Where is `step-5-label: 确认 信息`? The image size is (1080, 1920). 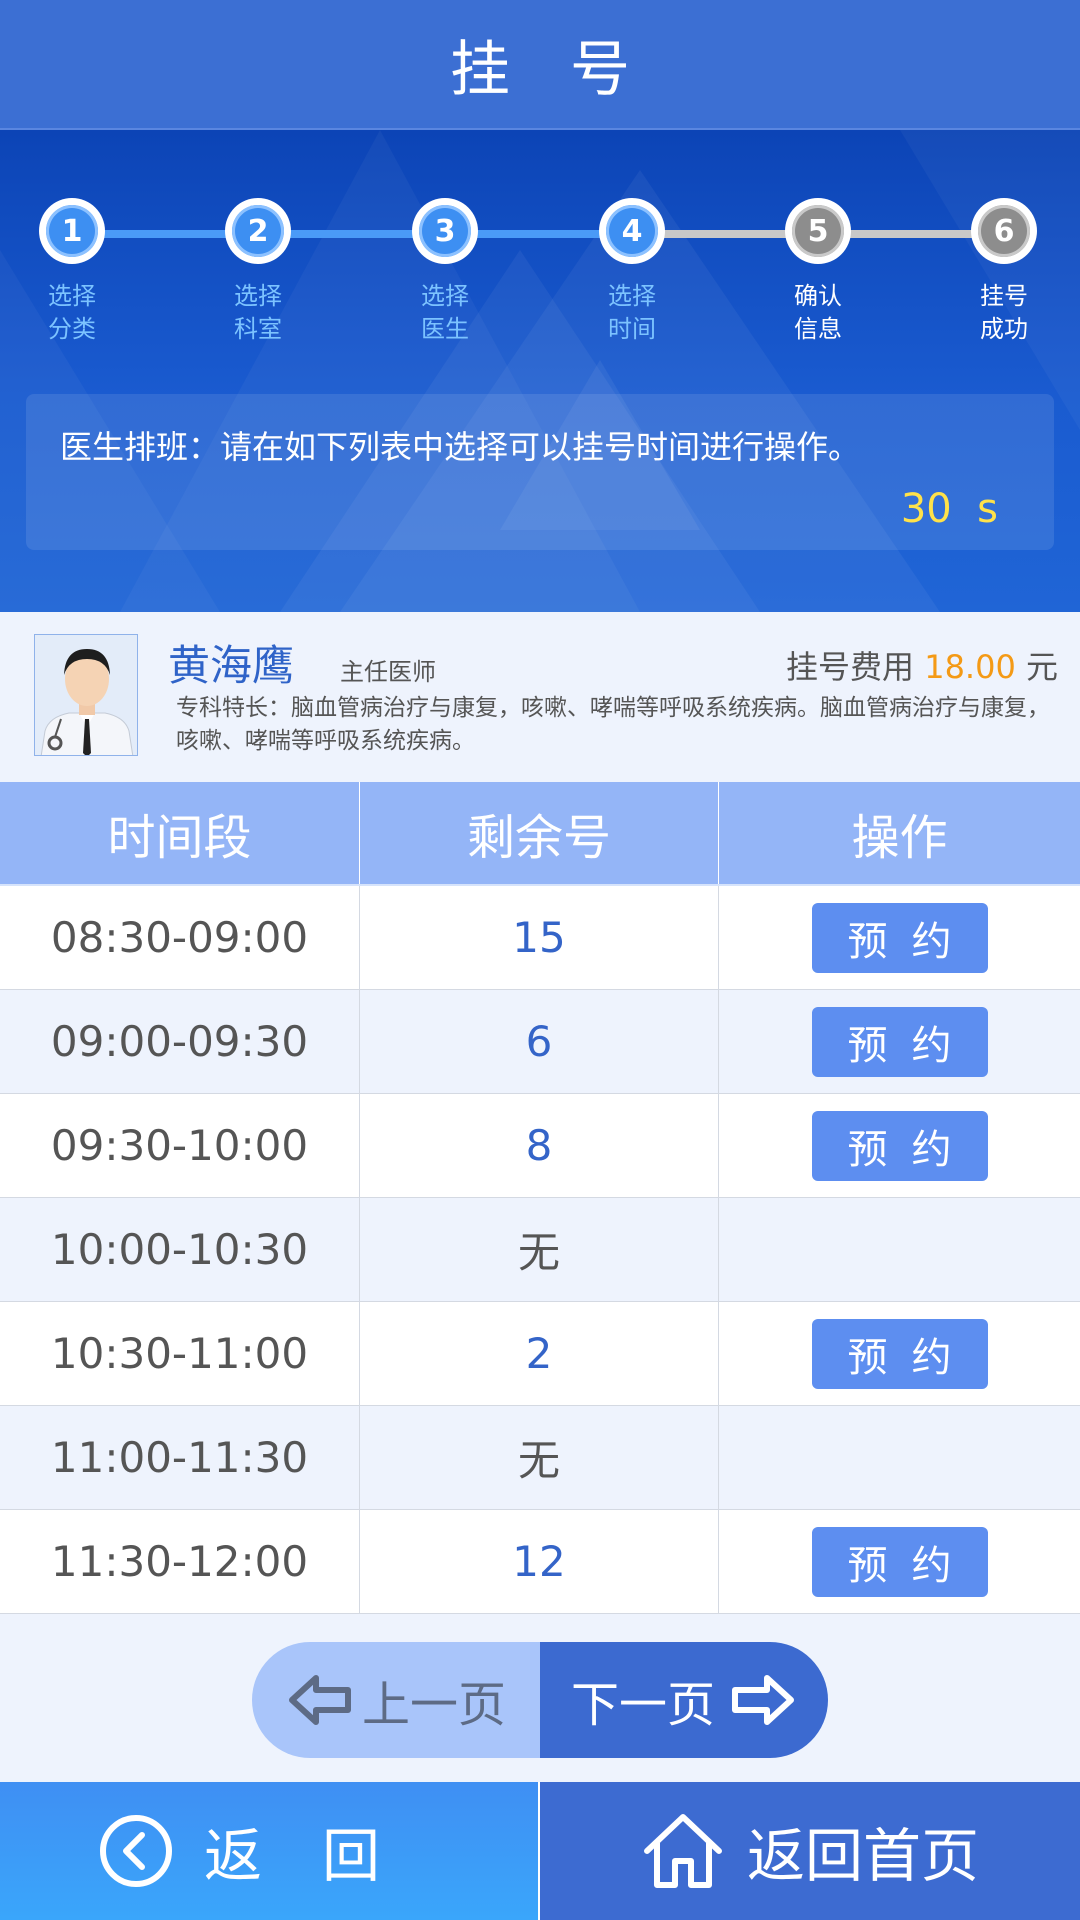 step-5-label: 确认 信息 is located at coordinates (818, 313).